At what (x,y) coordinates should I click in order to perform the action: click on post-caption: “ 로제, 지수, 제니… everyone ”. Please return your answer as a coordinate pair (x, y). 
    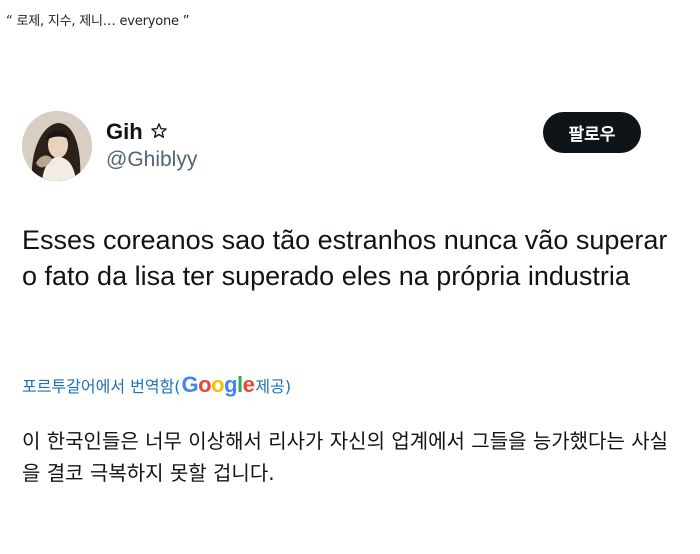
    Looking at the image, I should click on (98, 21).